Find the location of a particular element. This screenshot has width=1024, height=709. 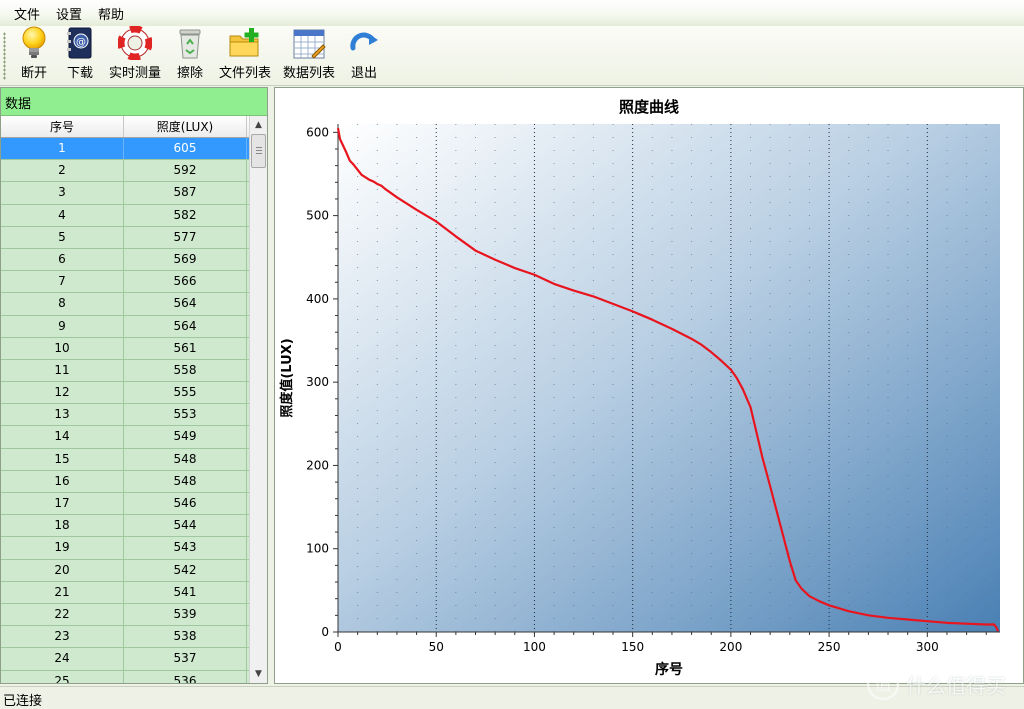

table-row: 20 542 is located at coordinates (125, 570).